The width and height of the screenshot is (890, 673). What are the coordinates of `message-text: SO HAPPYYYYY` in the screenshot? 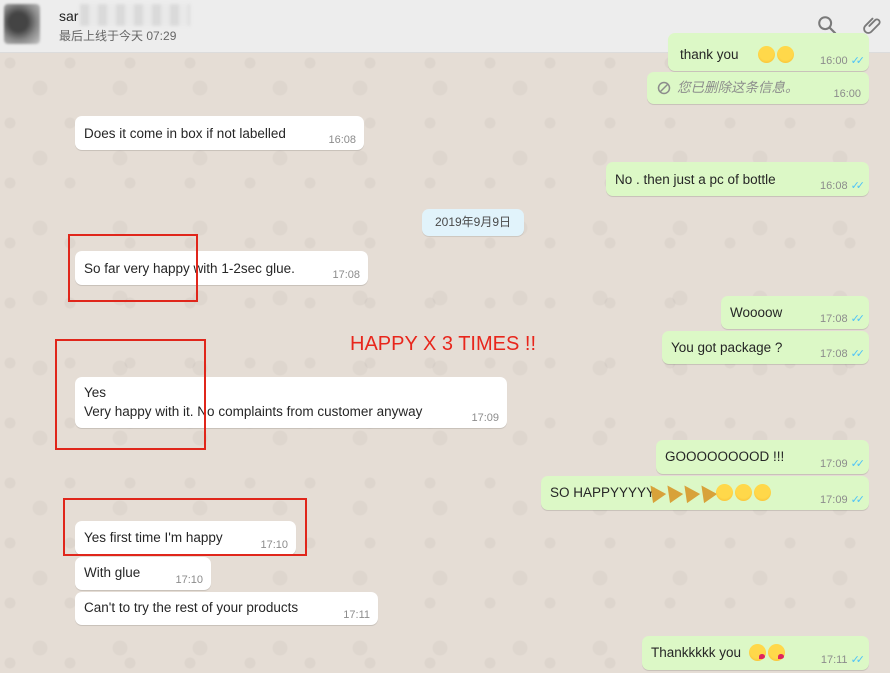 It's located at (603, 492).